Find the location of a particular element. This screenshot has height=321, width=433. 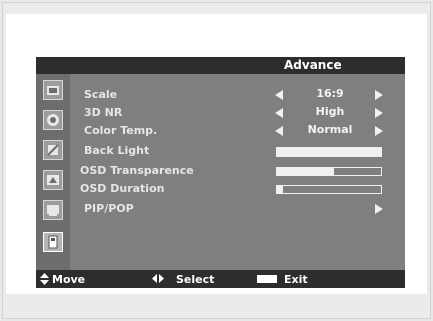

display-icon is located at coordinates (53, 210).